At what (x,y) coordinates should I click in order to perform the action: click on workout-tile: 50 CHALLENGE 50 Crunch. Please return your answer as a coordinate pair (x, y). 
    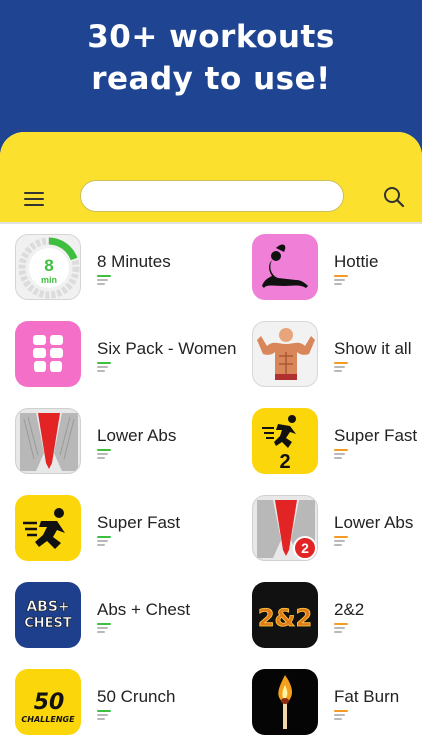
    Looking at the image, I should click on (130, 704).